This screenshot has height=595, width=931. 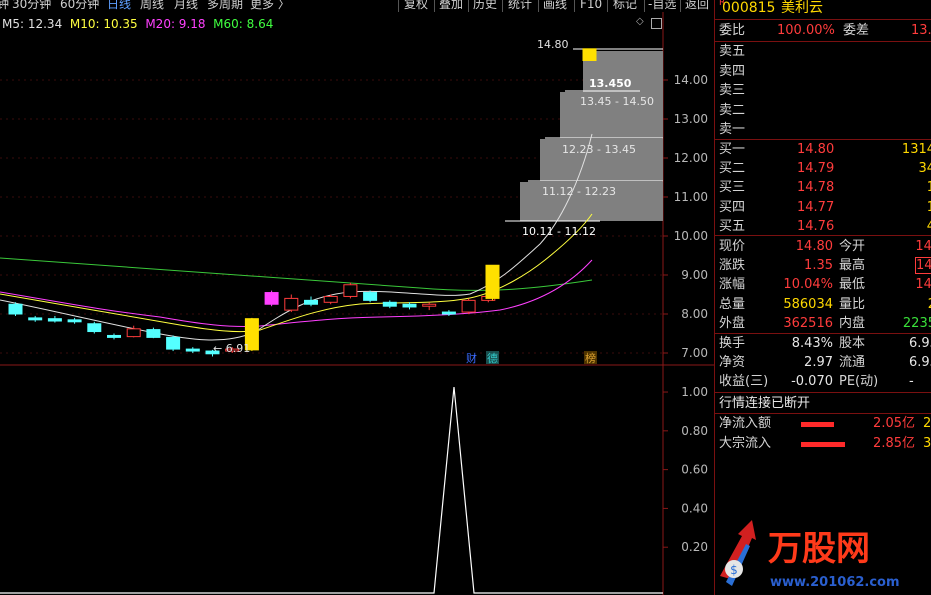 What do you see at coordinates (749, 8) in the screenshot?
I see `stock-code: 000815` at bounding box center [749, 8].